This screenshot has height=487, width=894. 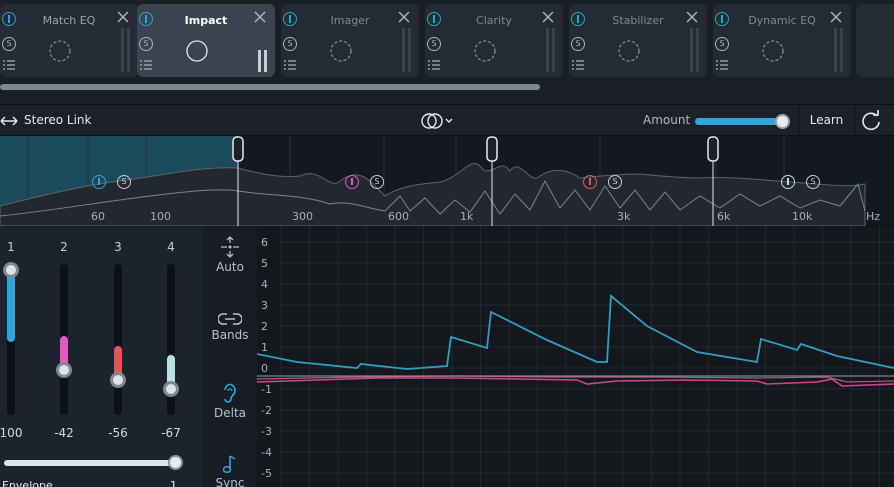 I want to click on y-tick-label: 2, so click(x=264, y=326).